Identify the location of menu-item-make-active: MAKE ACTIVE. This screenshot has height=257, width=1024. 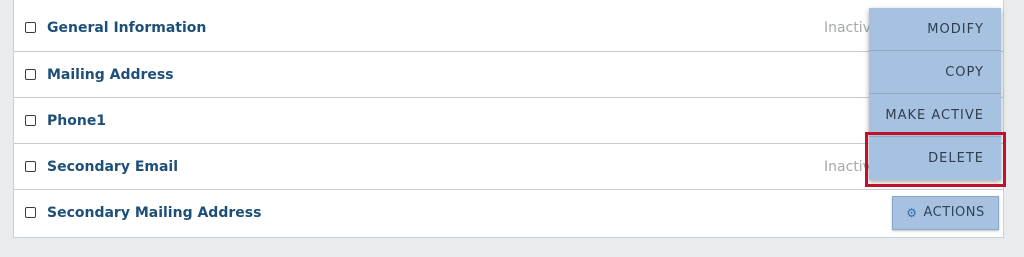
(935, 115).